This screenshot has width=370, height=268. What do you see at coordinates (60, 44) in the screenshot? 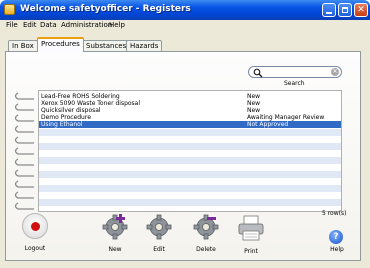
I see `tab-procedures: Procedures` at bounding box center [60, 44].